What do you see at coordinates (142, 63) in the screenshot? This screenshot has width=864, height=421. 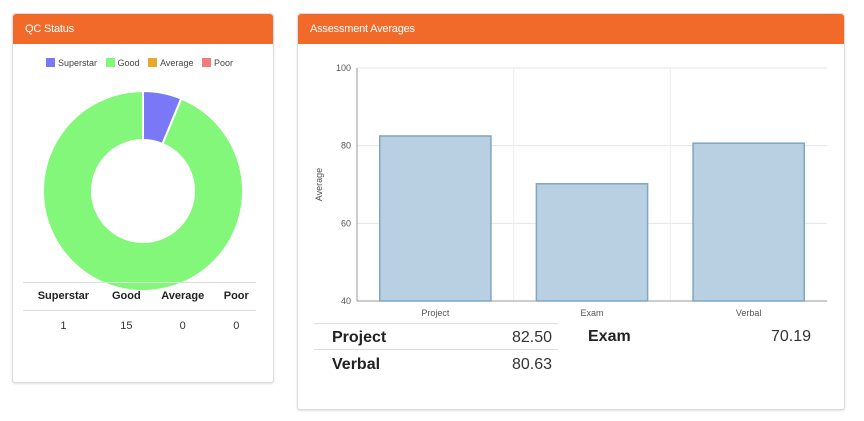 I see `qc-legend: Superstar Good Average Poor` at bounding box center [142, 63].